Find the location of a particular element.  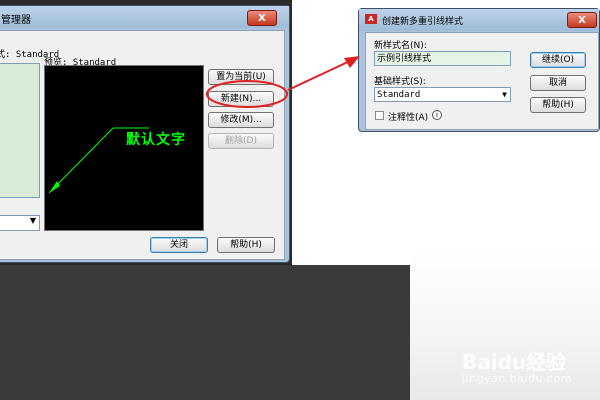

title-bar: 管理器 X is located at coordinates (144, 17).